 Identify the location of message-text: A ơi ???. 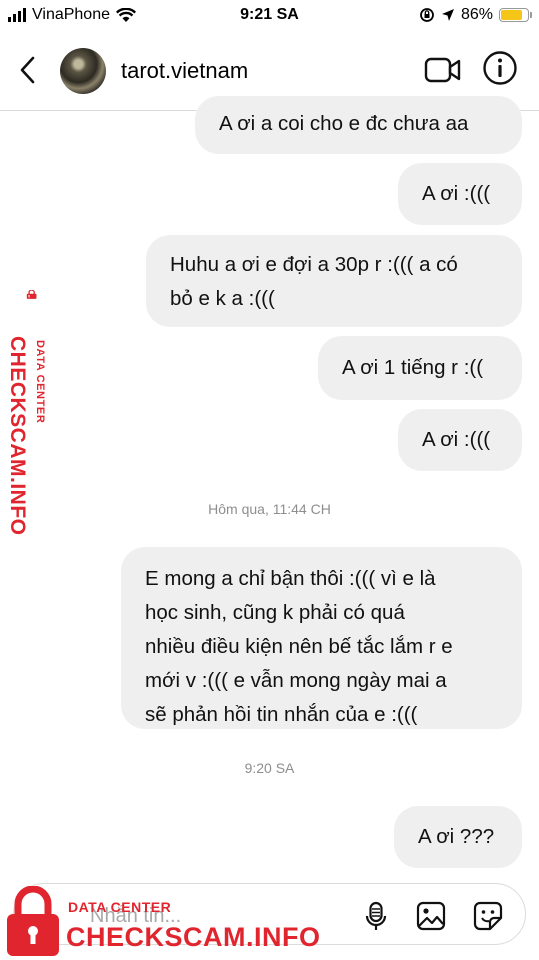
(456, 836).